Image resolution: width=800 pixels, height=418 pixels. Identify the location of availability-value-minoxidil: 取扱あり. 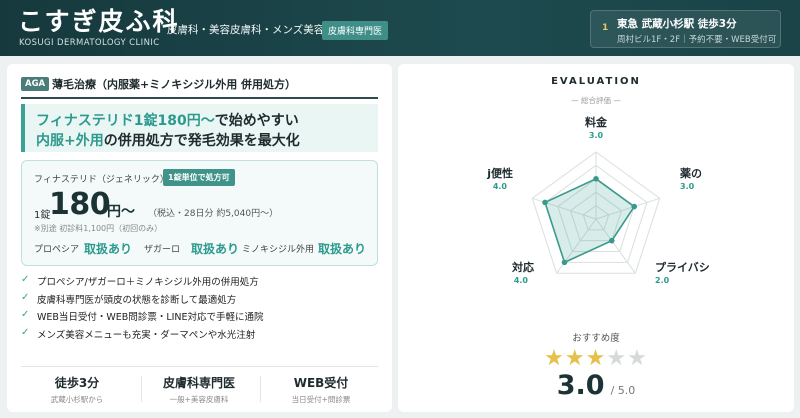
(342, 249).